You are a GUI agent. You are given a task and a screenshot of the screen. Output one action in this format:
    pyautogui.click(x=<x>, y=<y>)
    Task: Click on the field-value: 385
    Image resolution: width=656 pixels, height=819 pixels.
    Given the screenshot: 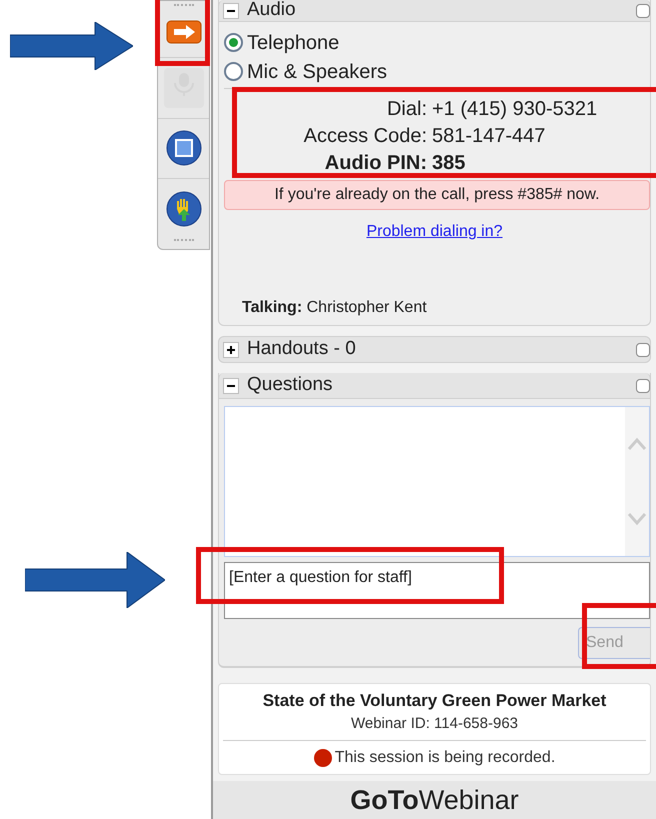 What is the action you would take?
    pyautogui.click(x=449, y=163)
    